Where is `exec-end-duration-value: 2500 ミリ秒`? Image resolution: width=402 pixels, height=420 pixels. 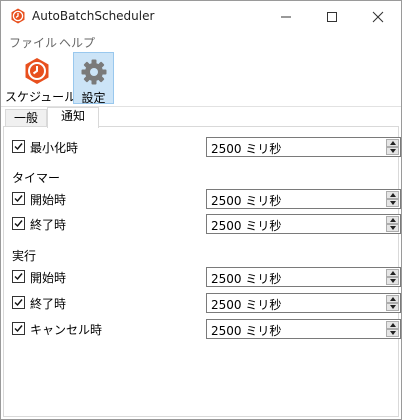 exec-end-duration-value: 2500 ミリ秒 is located at coordinates (246, 304).